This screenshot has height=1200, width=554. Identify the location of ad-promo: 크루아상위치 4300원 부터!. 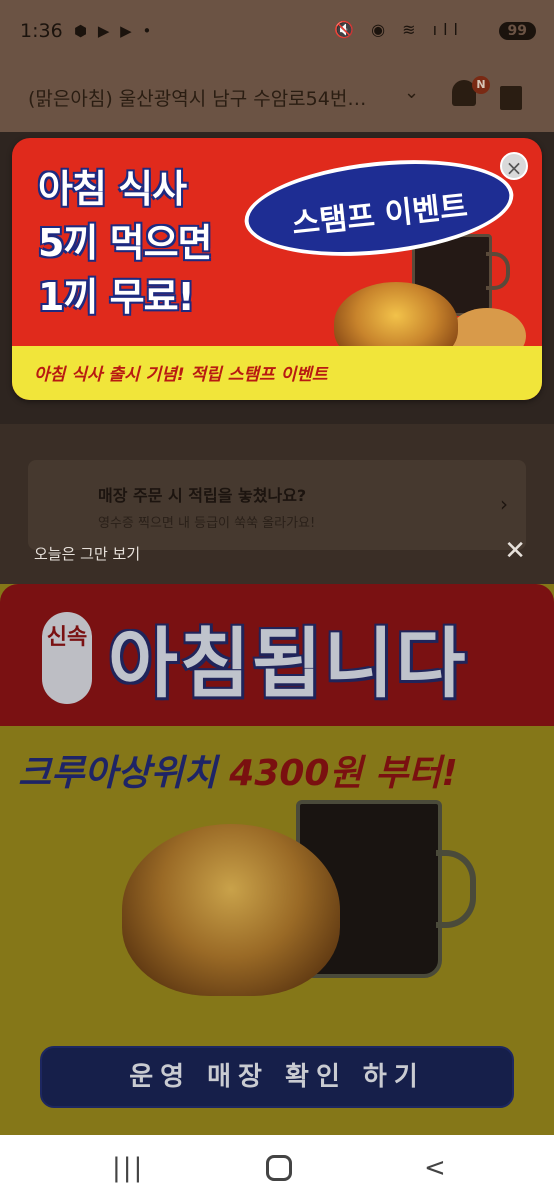
(238, 770).